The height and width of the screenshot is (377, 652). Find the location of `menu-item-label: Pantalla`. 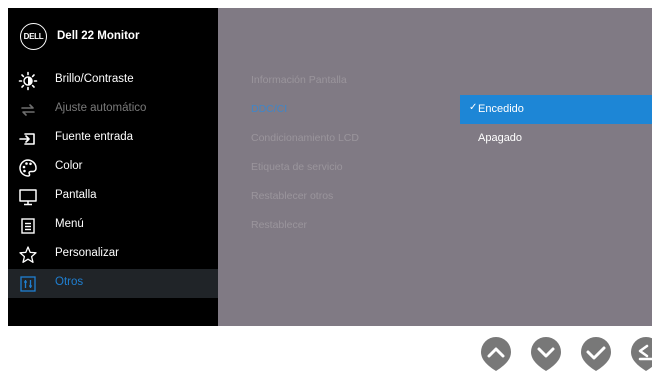

menu-item-label: Pantalla is located at coordinates (76, 195).